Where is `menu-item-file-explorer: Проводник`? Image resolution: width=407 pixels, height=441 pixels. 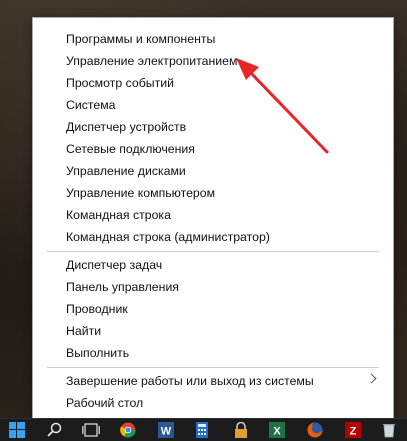 menu-item-file-explorer: Проводник is located at coordinates (213, 309).